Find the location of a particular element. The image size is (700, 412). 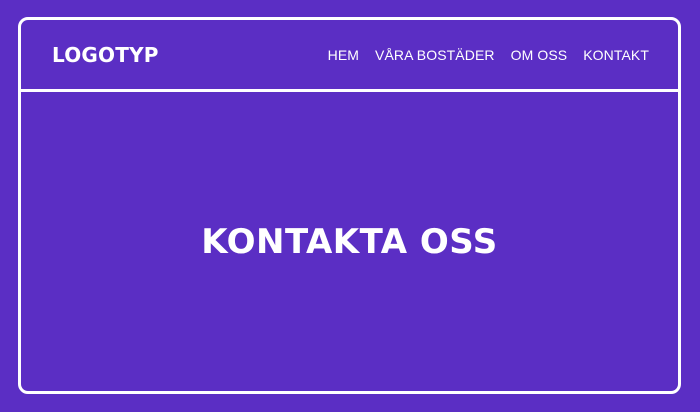

nav-item-om-oss: OM OSS is located at coordinates (539, 54).